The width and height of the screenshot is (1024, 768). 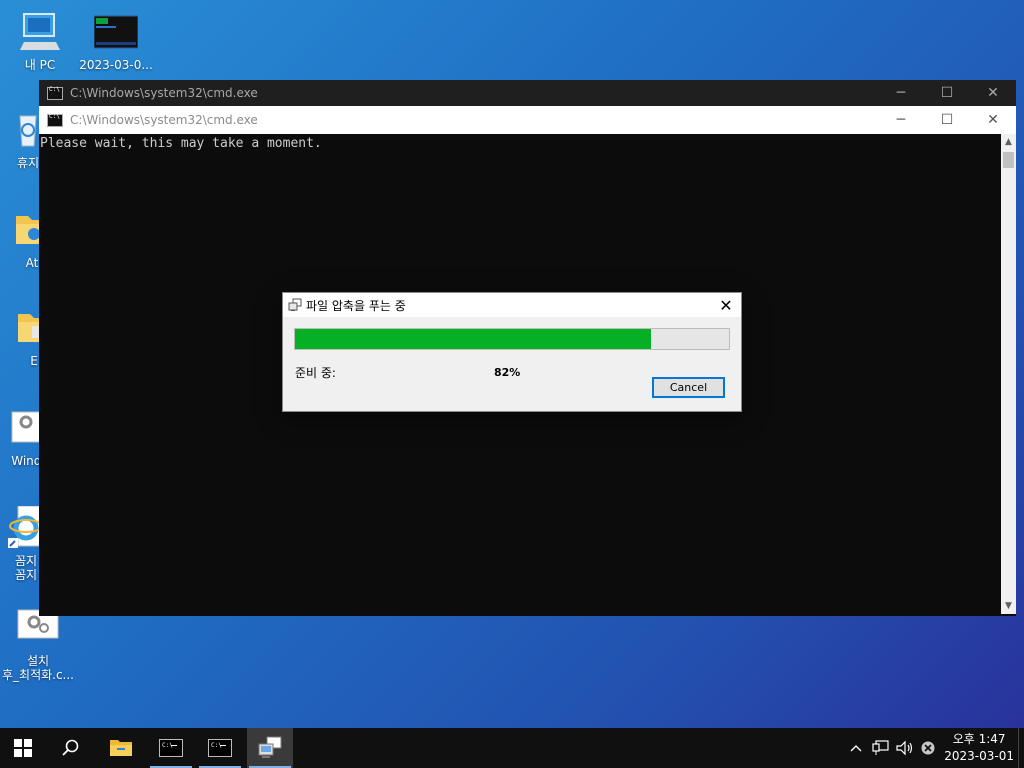 What do you see at coordinates (1021, 748) in the screenshot?
I see `show-desktop-button` at bounding box center [1021, 748].